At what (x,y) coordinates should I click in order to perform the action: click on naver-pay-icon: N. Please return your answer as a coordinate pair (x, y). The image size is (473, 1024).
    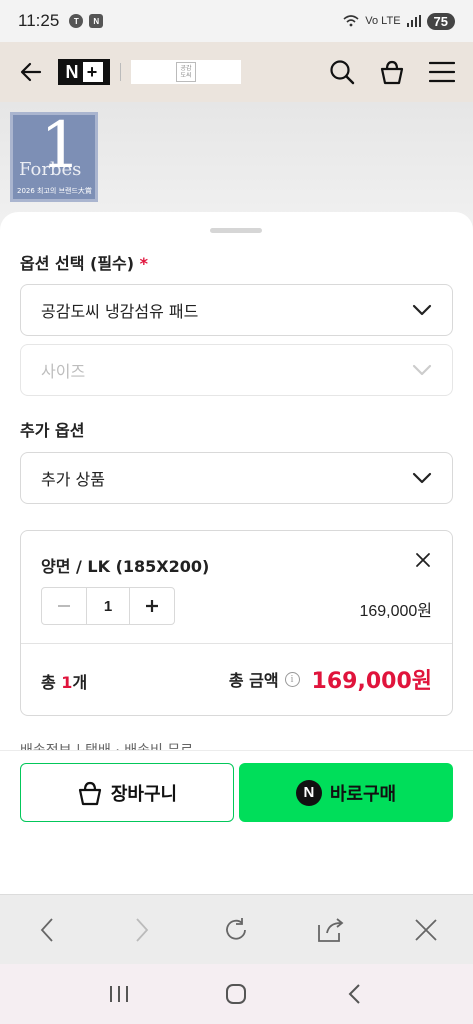
    Looking at the image, I should click on (308, 792).